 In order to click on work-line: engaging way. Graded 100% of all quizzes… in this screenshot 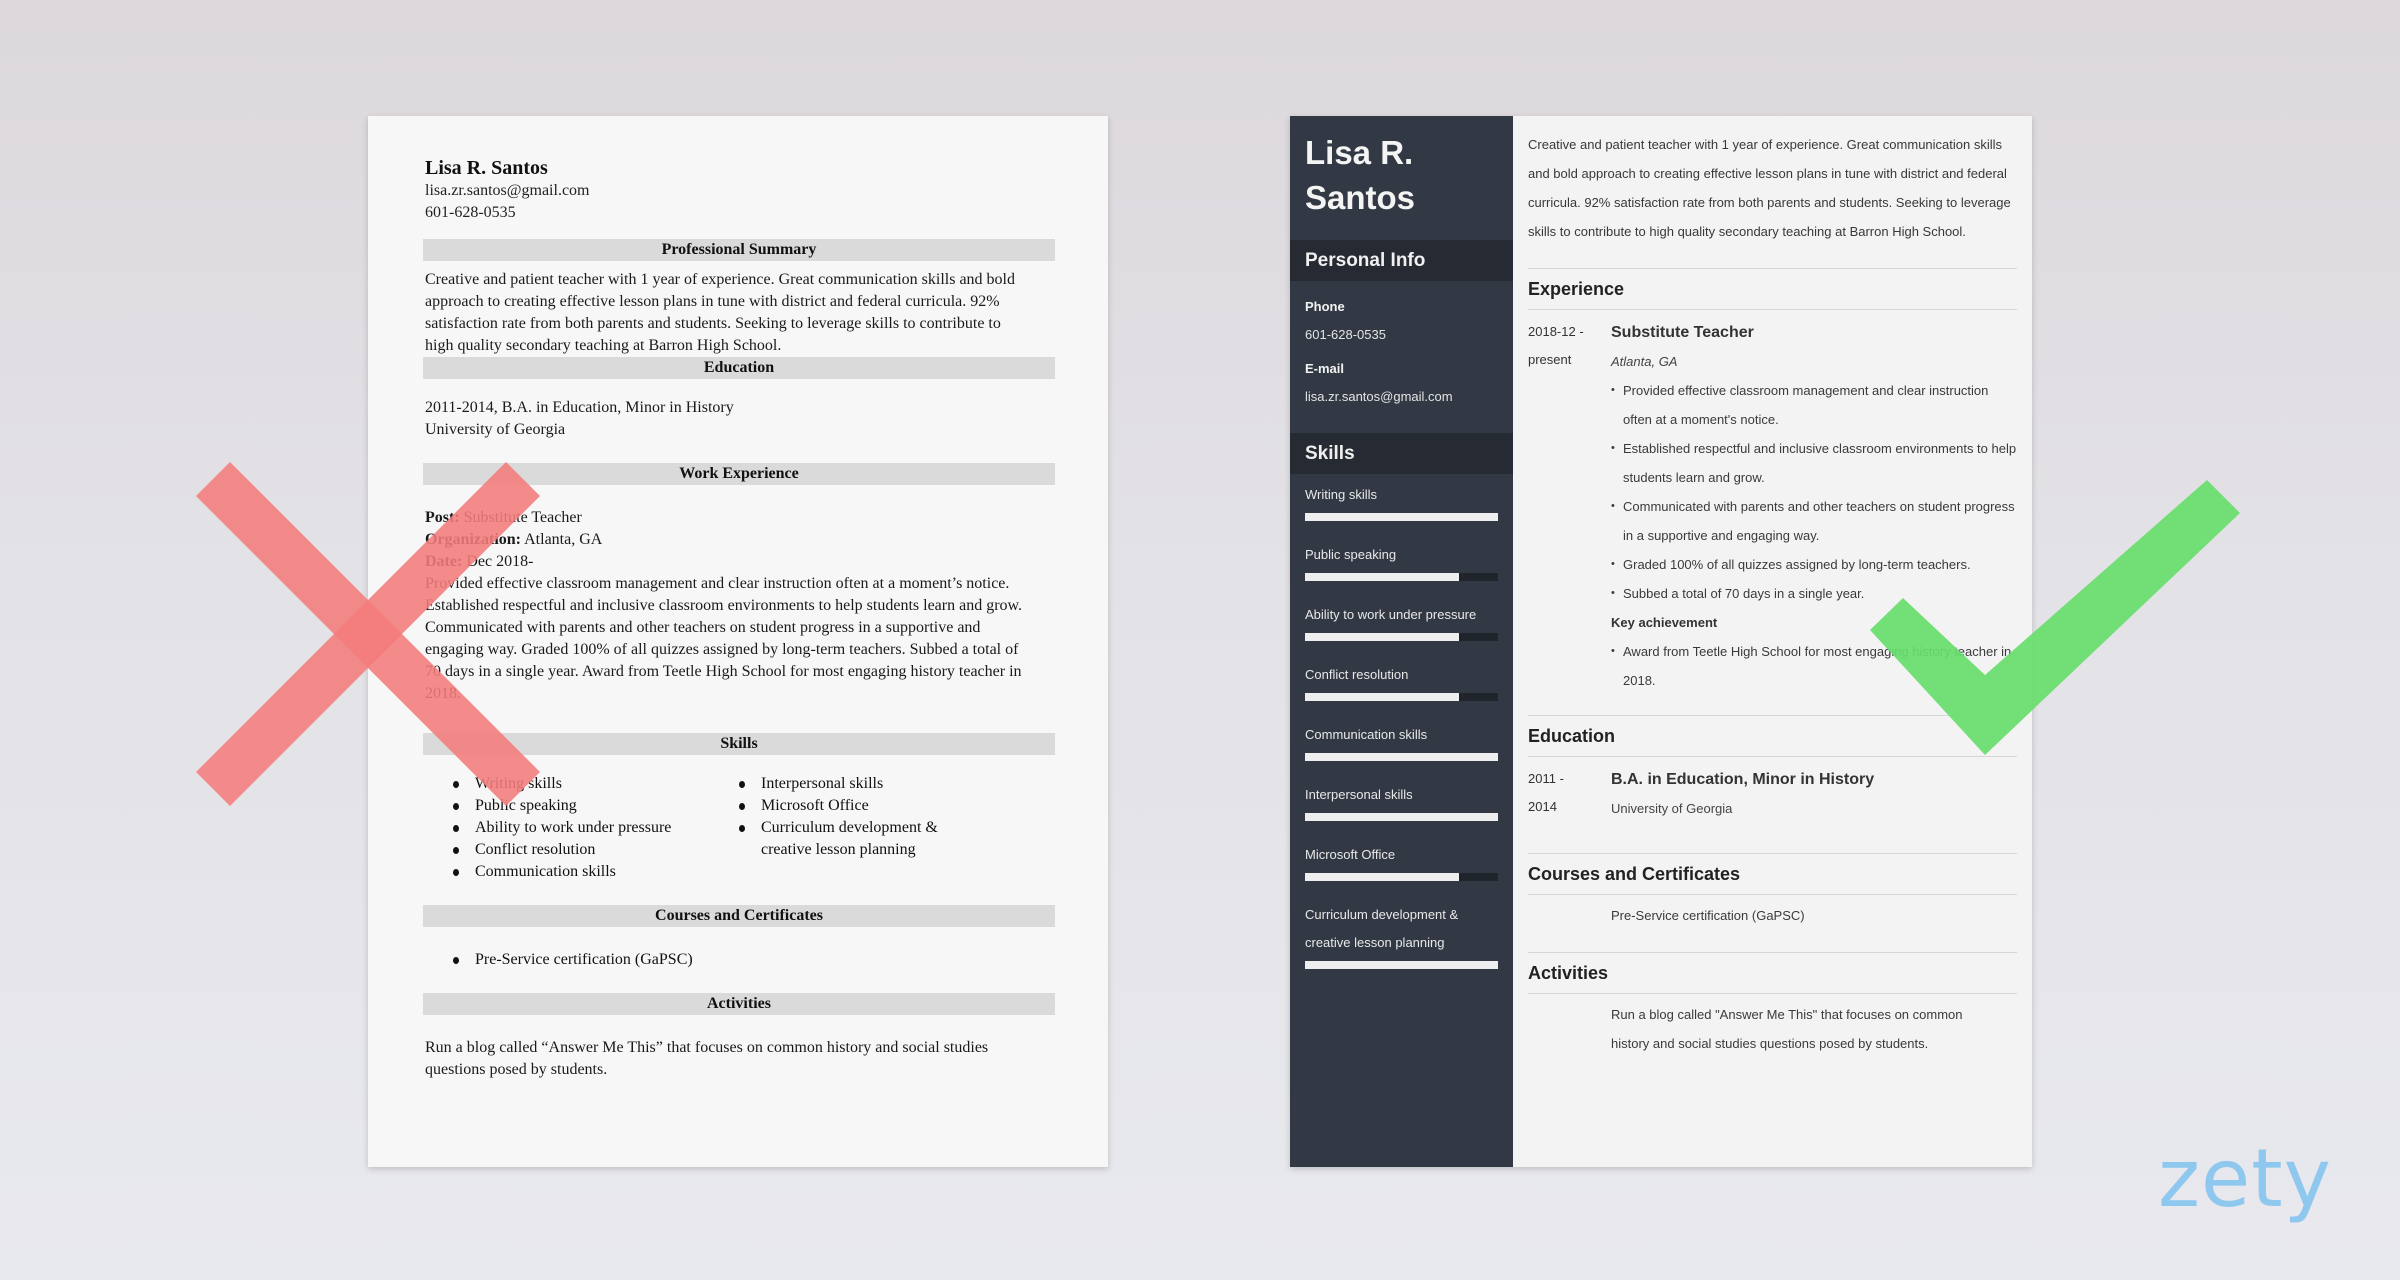, I will do `click(722, 649)`.